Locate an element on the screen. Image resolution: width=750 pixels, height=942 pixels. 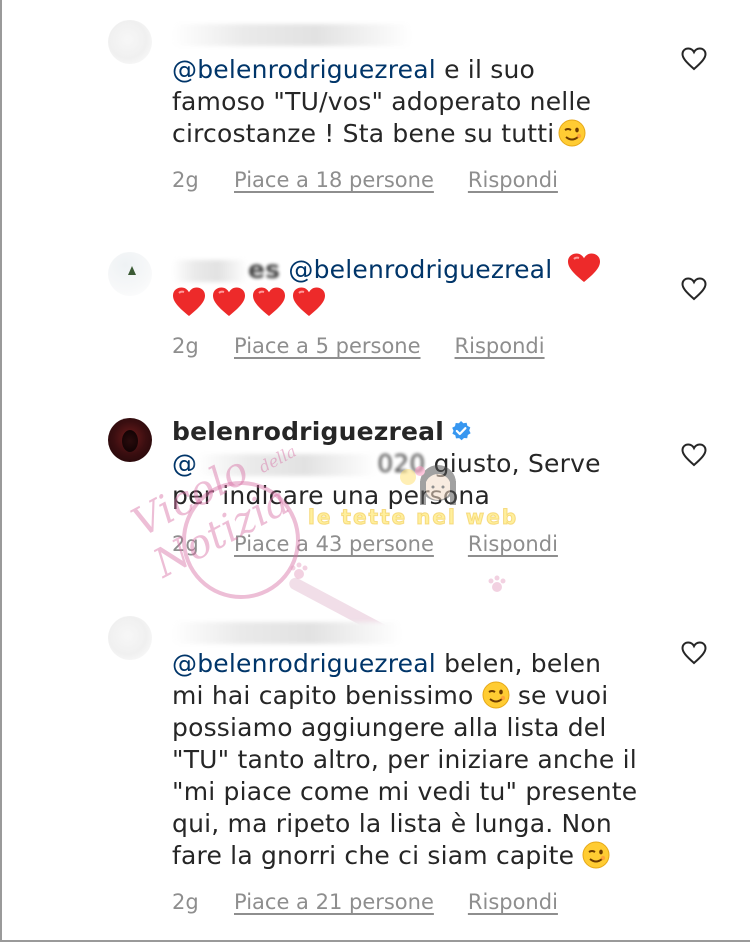
comment-username: belenrodriguezreal is located at coordinates (308, 431).